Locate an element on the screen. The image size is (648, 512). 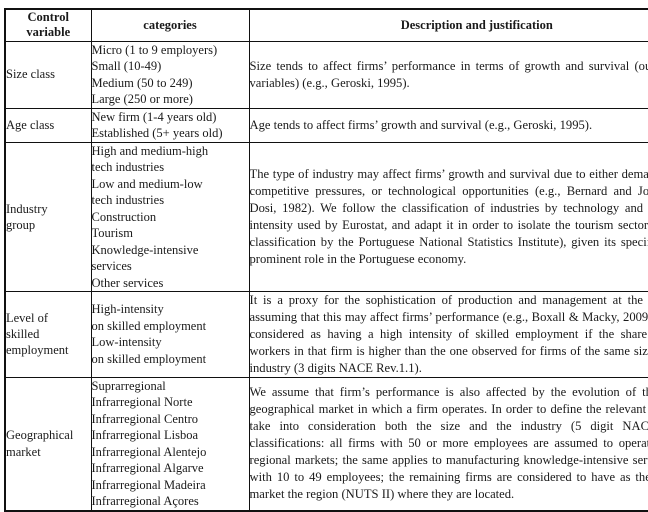
category-item: Established (5+ years old) is located at coordinates (170, 133).